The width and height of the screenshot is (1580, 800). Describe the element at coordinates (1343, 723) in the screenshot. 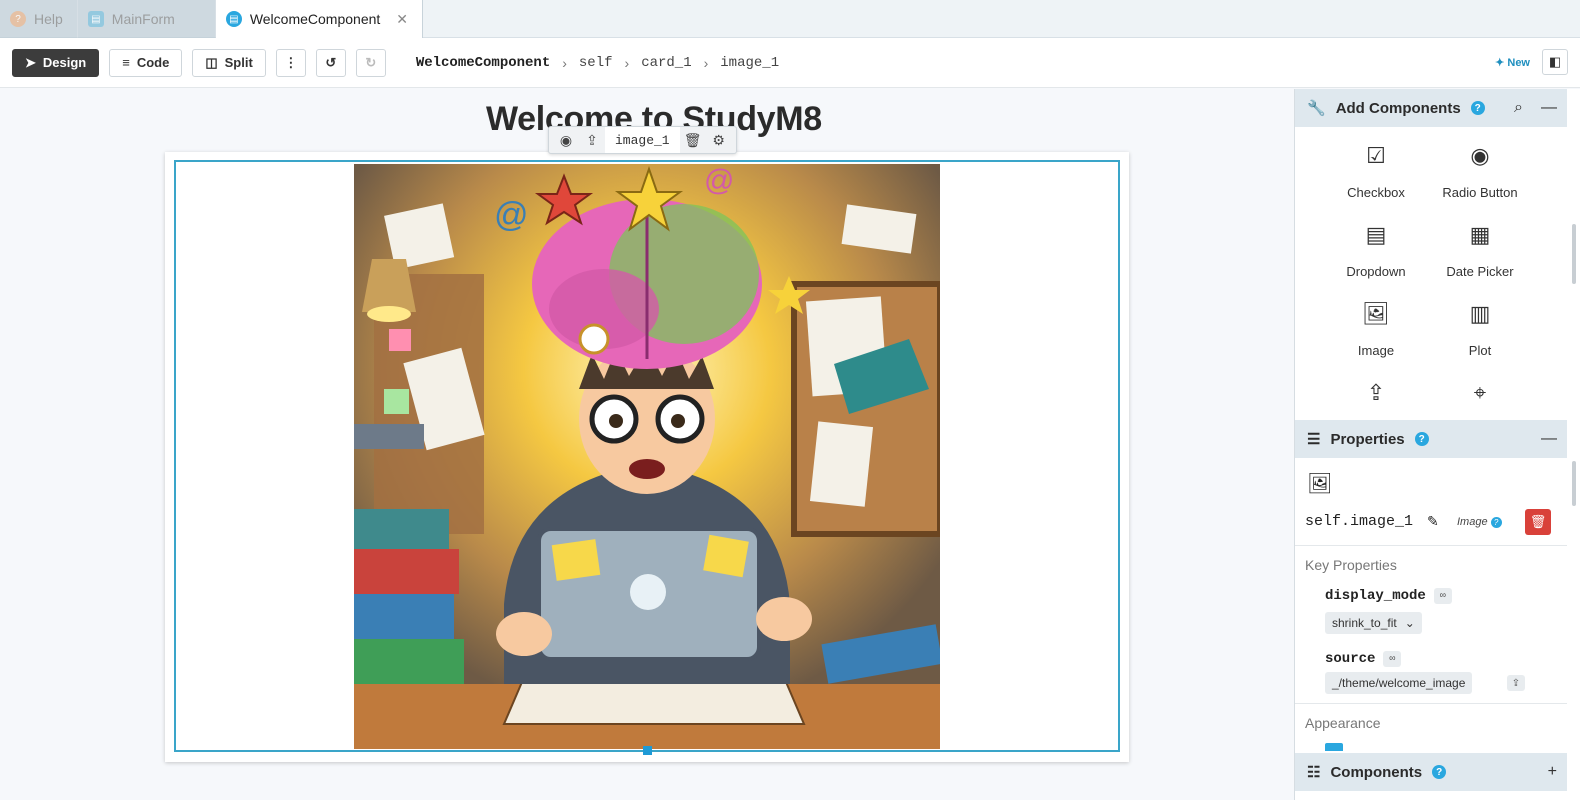

I see `section-appearance: Appearance` at that location.